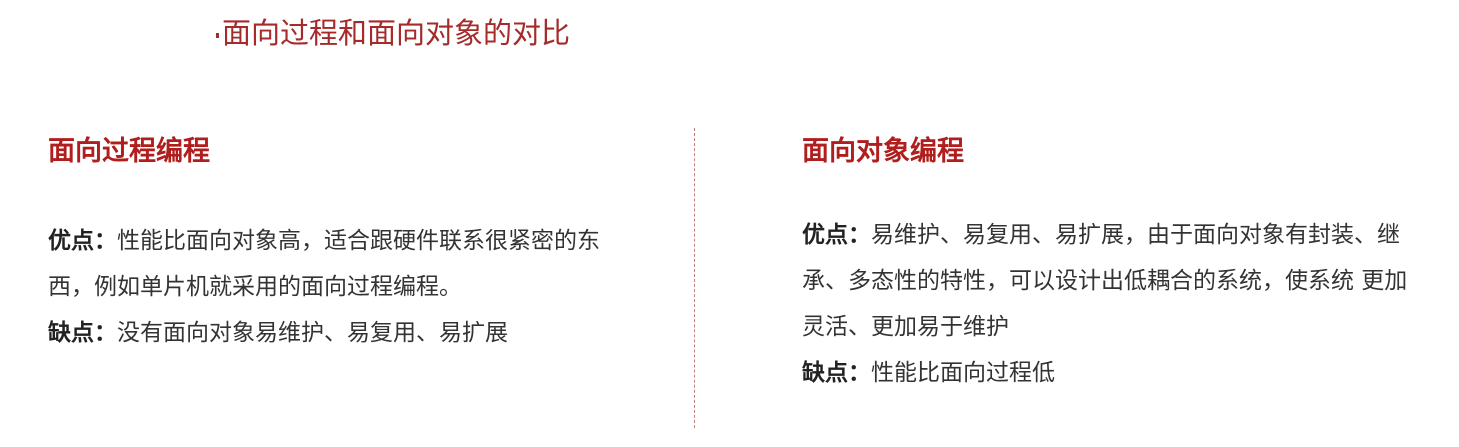 The height and width of the screenshot is (447, 1459). I want to click on column-divider, so click(694, 278).